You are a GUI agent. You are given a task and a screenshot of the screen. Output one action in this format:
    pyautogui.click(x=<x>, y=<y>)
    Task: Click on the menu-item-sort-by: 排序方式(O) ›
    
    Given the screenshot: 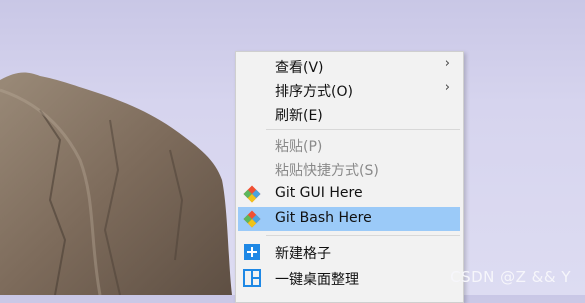 What is the action you would take?
    pyautogui.click(x=349, y=90)
    